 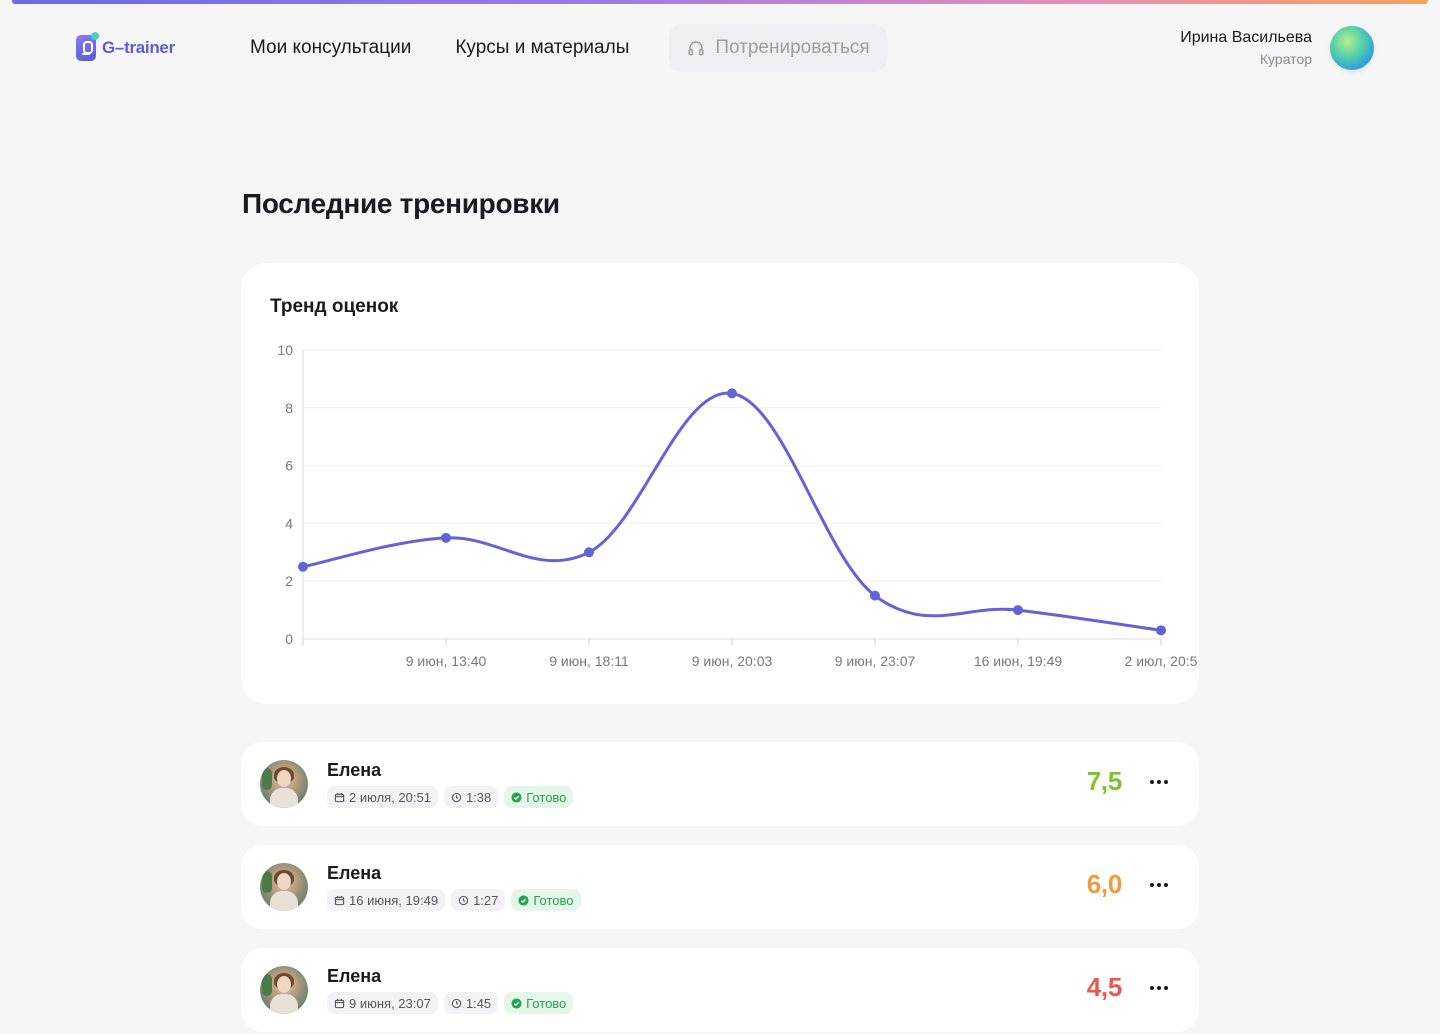 I want to click on y-tick-label: 2, so click(x=289, y=581).